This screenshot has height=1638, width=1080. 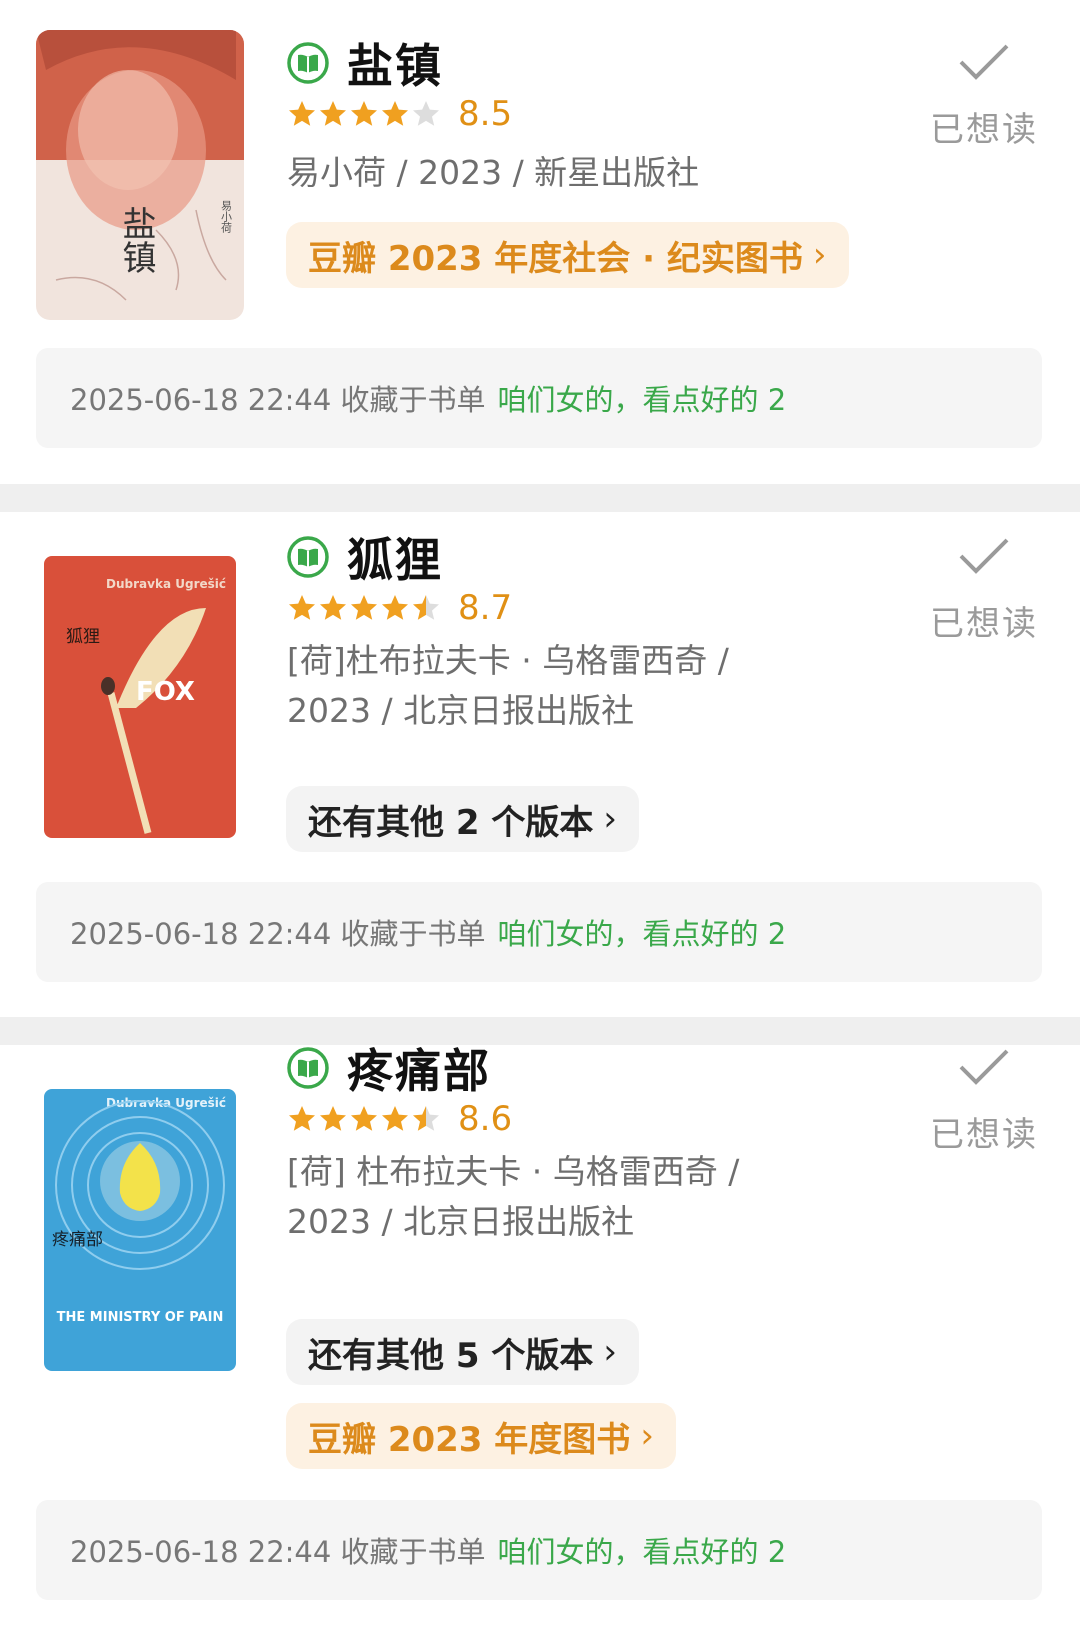 What do you see at coordinates (513, 1196) in the screenshot?
I see `book-meta: [荷] 杜布拉夫卡 · 乌格雷西奇 / 2023 / 北京日报出版社` at bounding box center [513, 1196].